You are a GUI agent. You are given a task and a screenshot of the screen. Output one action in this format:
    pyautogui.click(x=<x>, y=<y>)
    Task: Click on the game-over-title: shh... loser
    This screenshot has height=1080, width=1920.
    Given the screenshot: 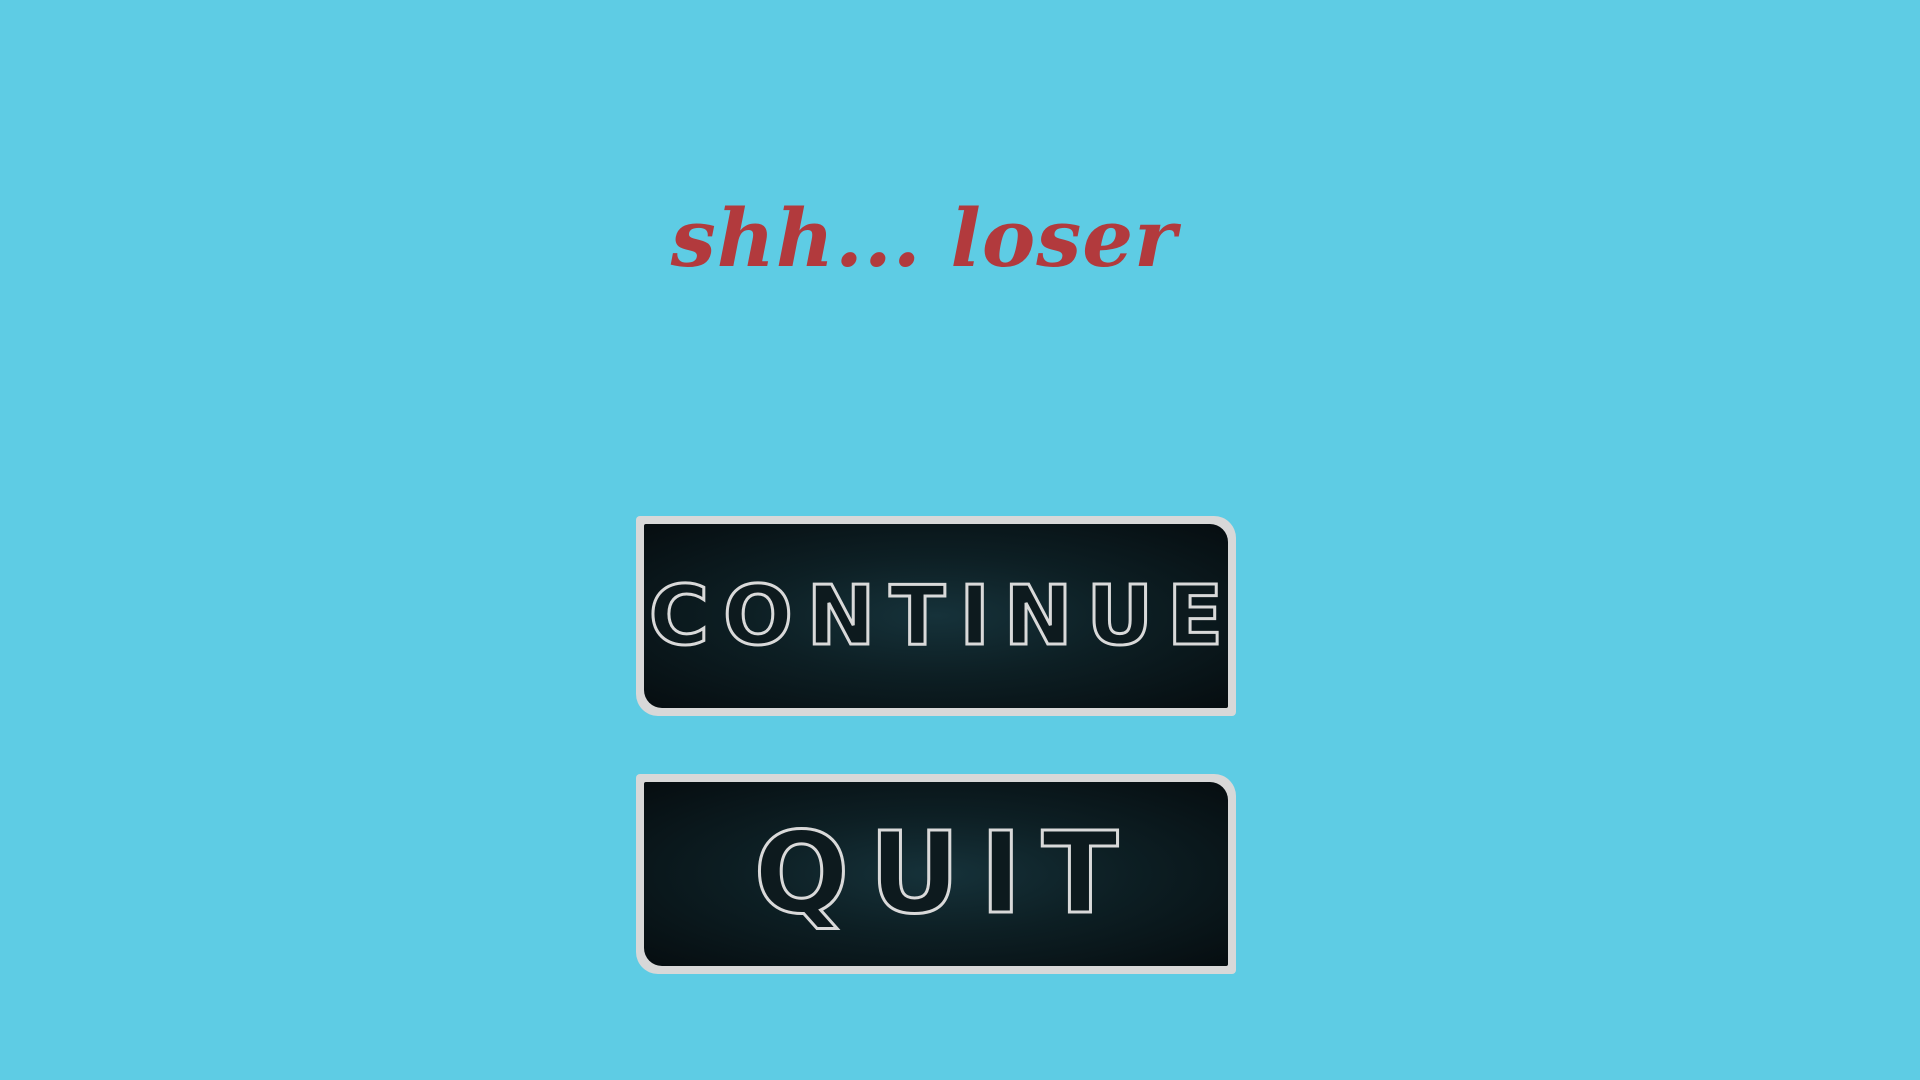 What is the action you would take?
    pyautogui.click(x=924, y=238)
    